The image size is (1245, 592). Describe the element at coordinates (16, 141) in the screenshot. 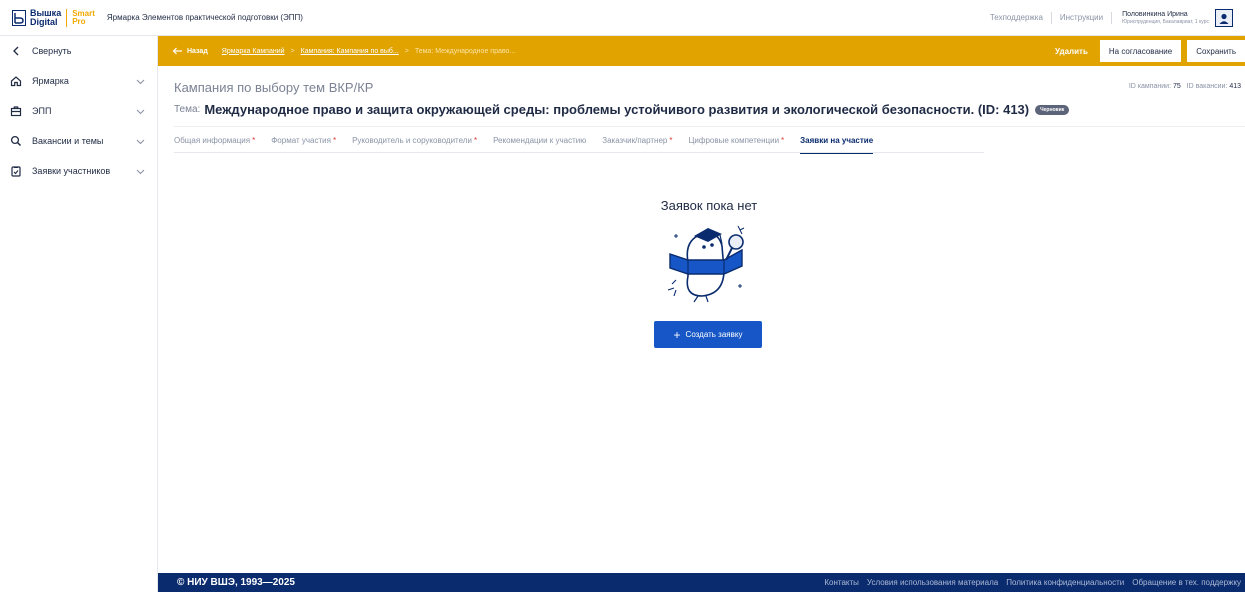

I see `search-icon` at that location.